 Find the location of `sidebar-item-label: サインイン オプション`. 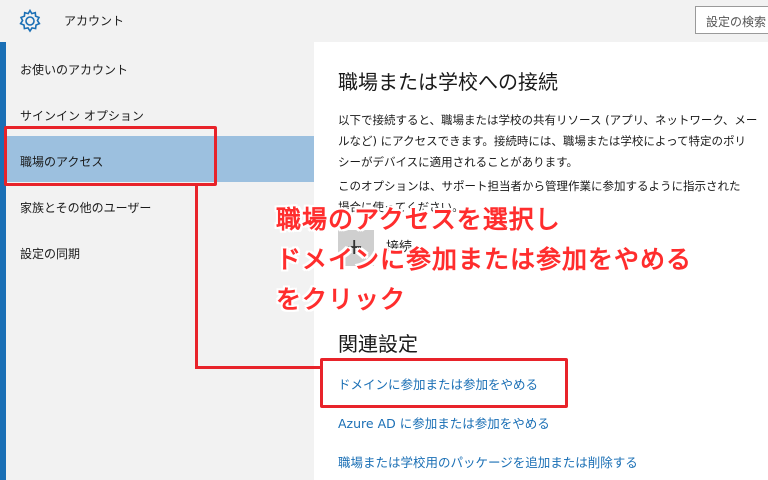

sidebar-item-label: サインイン オプション is located at coordinates (82, 116).